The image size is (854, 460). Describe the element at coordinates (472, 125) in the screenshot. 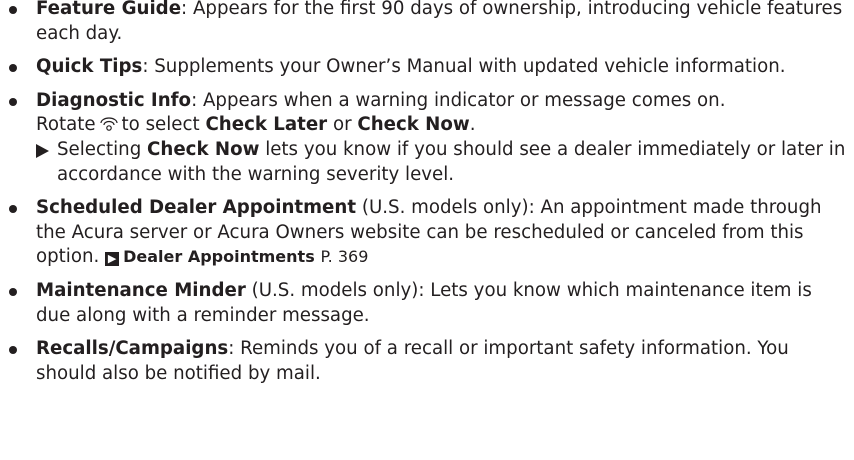

I see `period: .` at that location.